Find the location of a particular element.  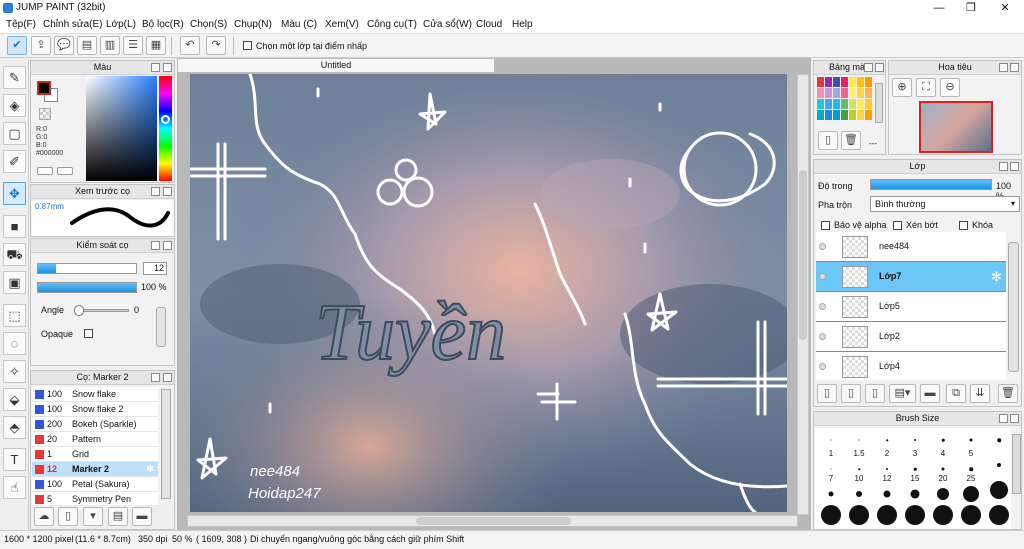

magic-wand-icon: ✧ is located at coordinates (14, 371).